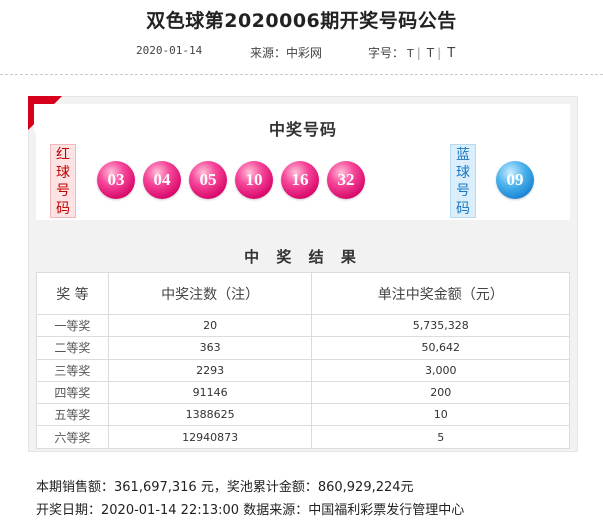  I want to click on table-row: 五等奖 1388625 10, so click(303, 415).